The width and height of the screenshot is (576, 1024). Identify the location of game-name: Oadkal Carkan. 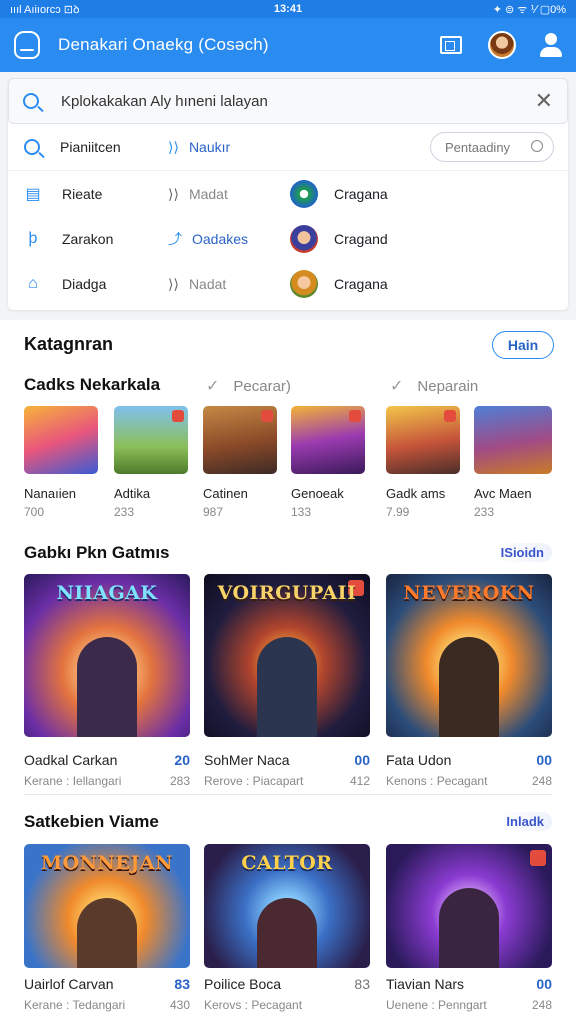
(71, 760).